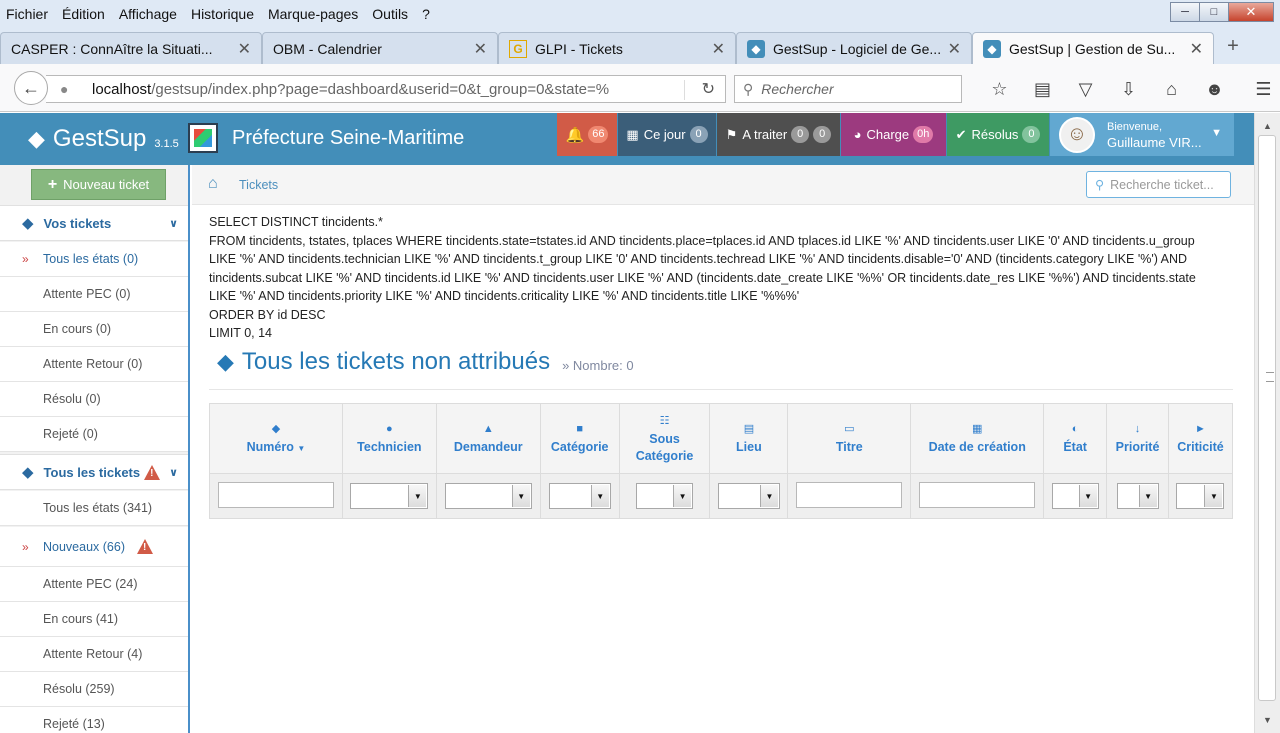 The image size is (1280, 733). I want to click on filter-subcategory-select: ▼, so click(665, 496).